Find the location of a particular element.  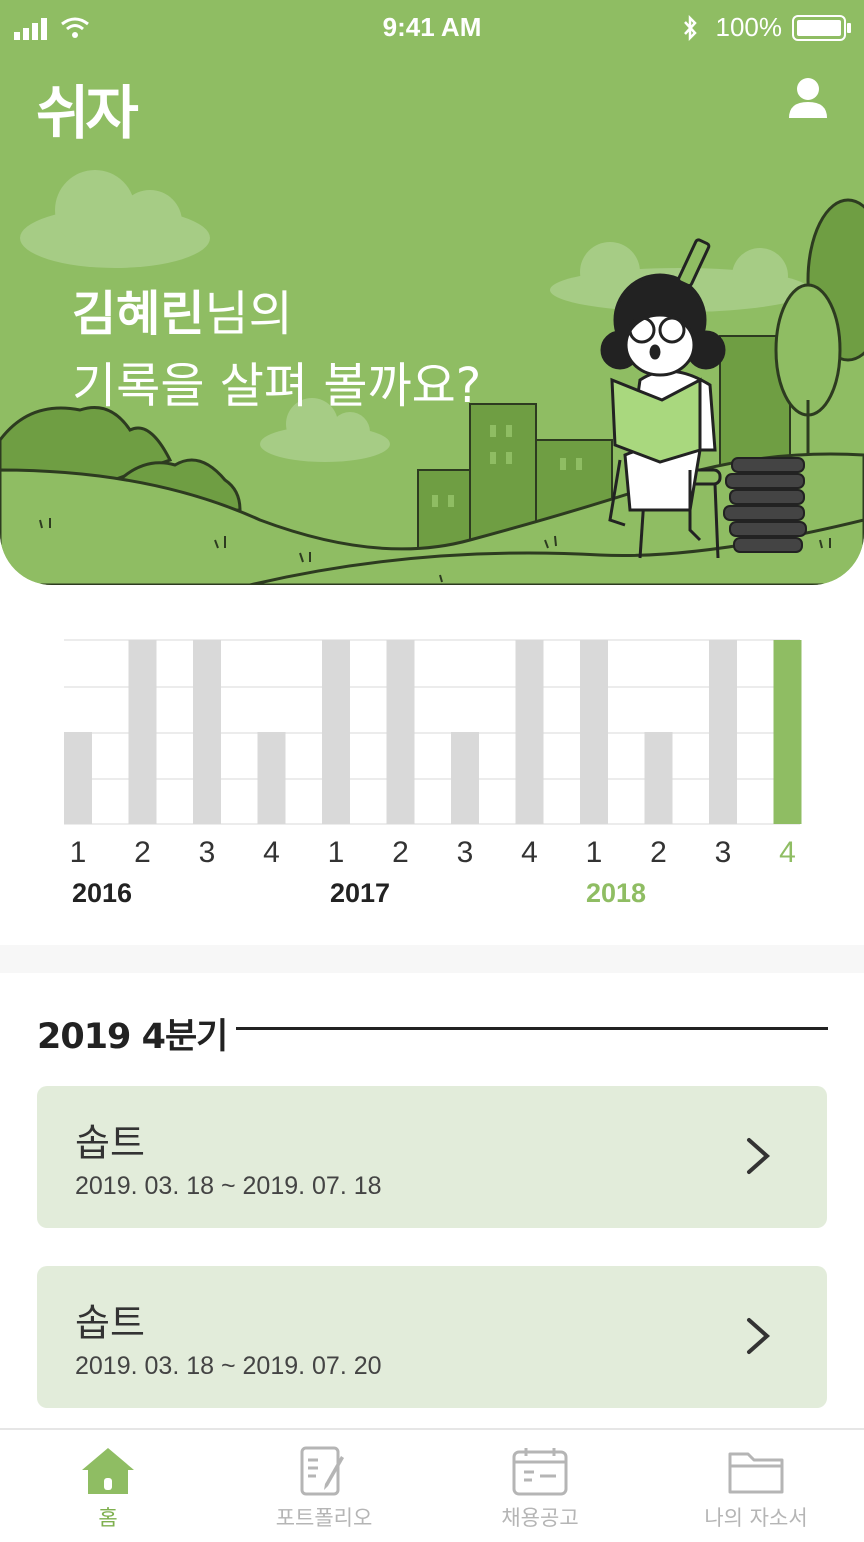

battery-icon is located at coordinates (821, 28).